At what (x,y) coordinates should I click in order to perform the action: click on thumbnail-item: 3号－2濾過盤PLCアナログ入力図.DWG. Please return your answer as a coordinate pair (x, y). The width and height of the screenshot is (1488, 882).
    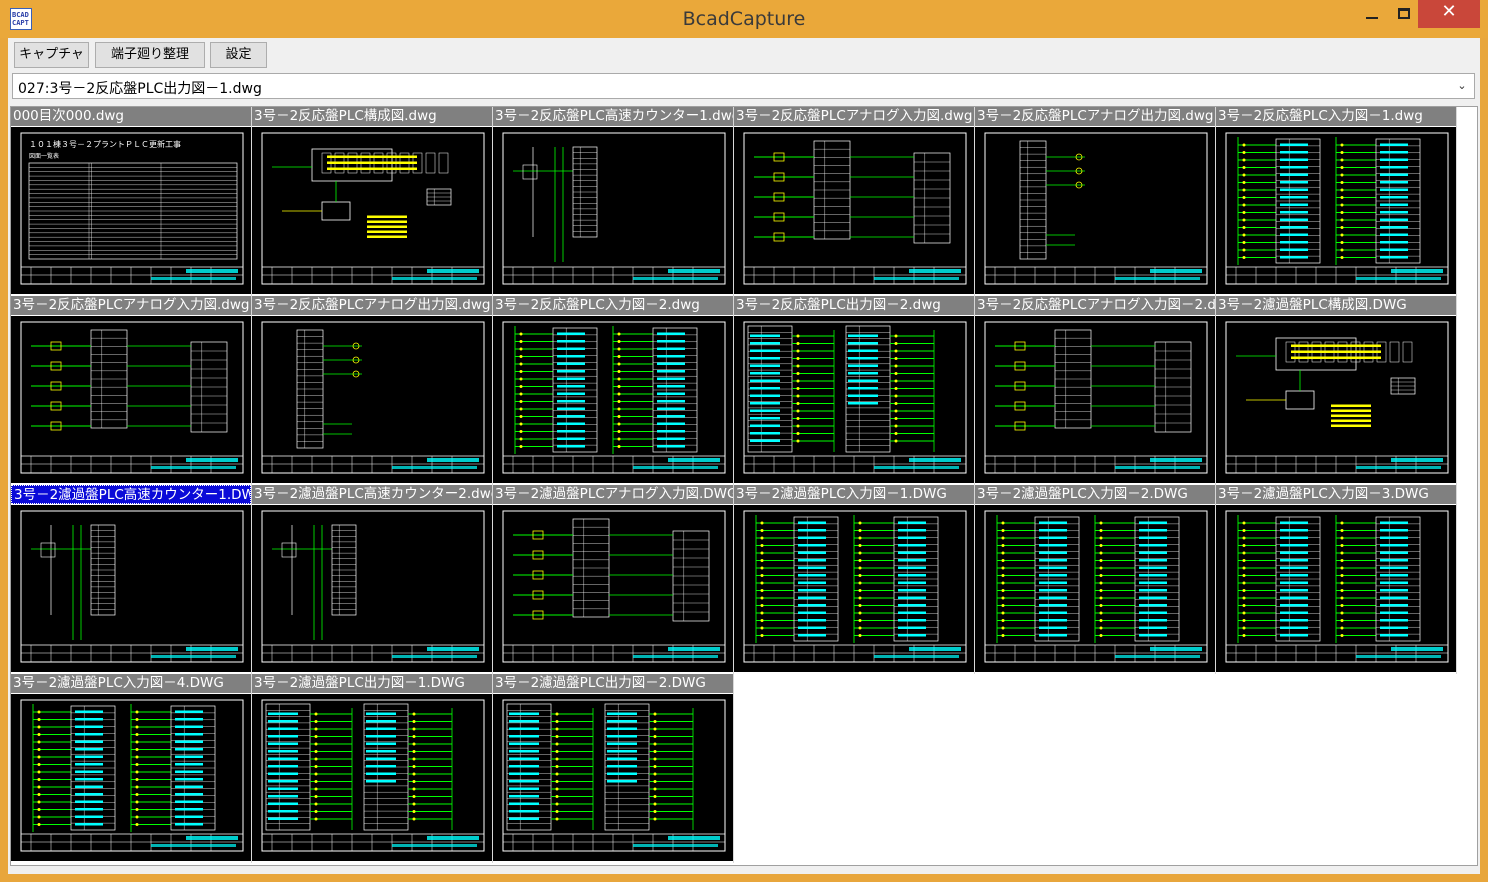
    Looking at the image, I should click on (613, 579).